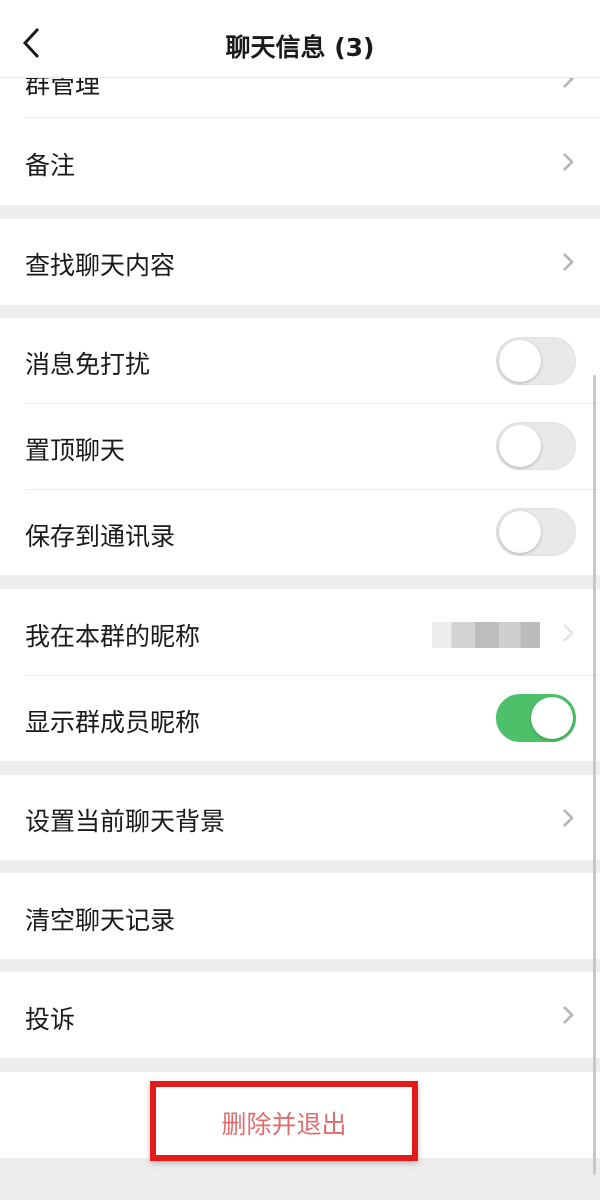  Describe the element at coordinates (100, 536) in the screenshot. I see `row-save-contacts-label: 保存到通讯录` at that location.